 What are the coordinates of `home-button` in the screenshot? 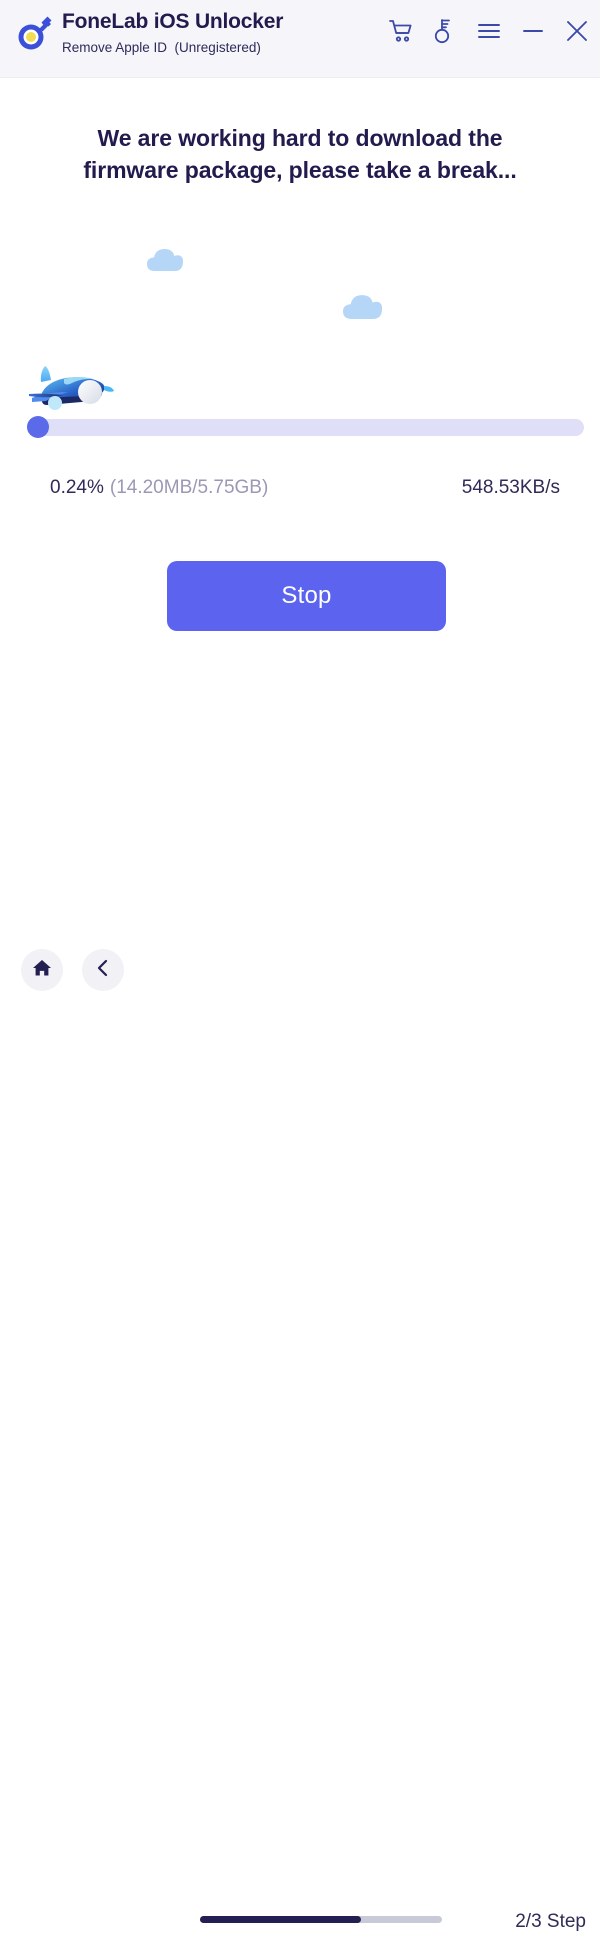 It's located at (42, 970).